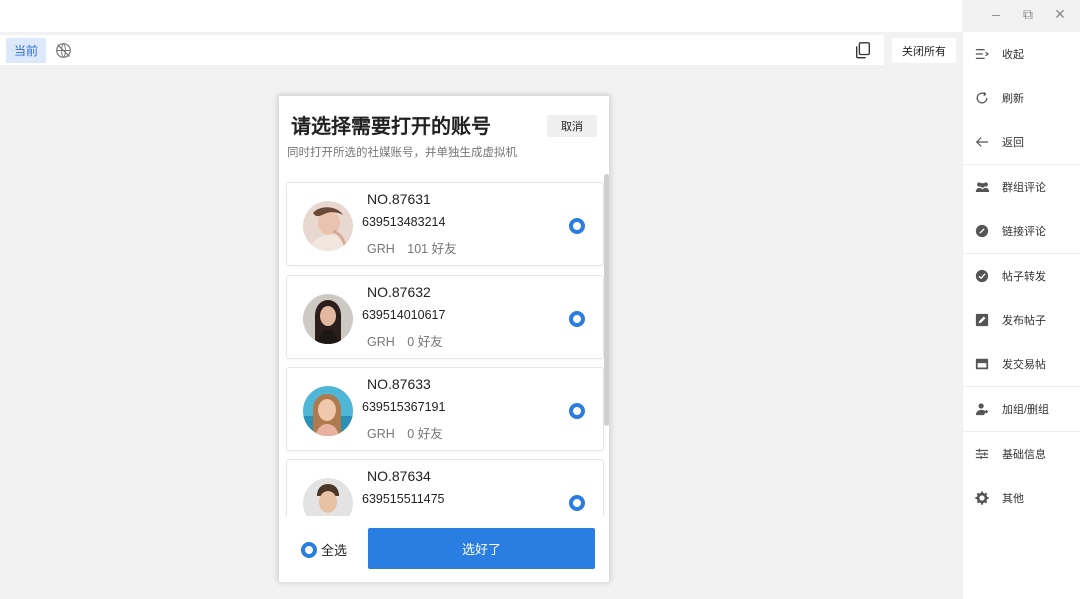  Describe the element at coordinates (982, 187) in the screenshot. I see `group-icon` at that location.